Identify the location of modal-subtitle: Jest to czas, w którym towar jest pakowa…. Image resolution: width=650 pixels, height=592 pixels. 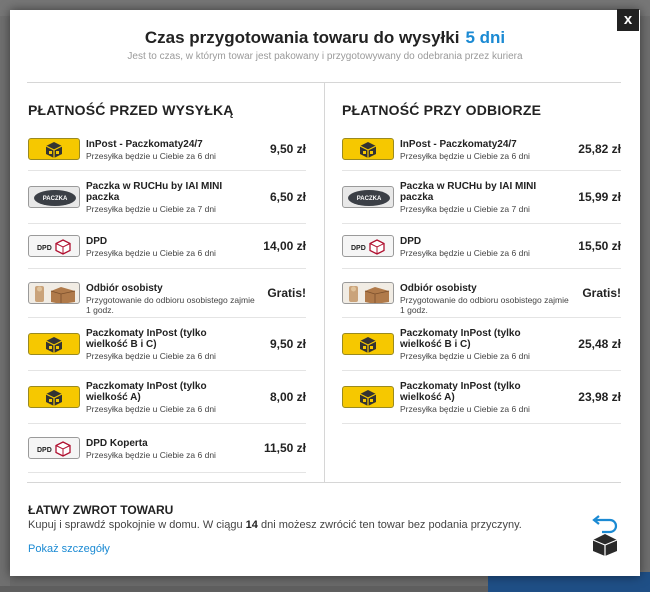
(325, 56).